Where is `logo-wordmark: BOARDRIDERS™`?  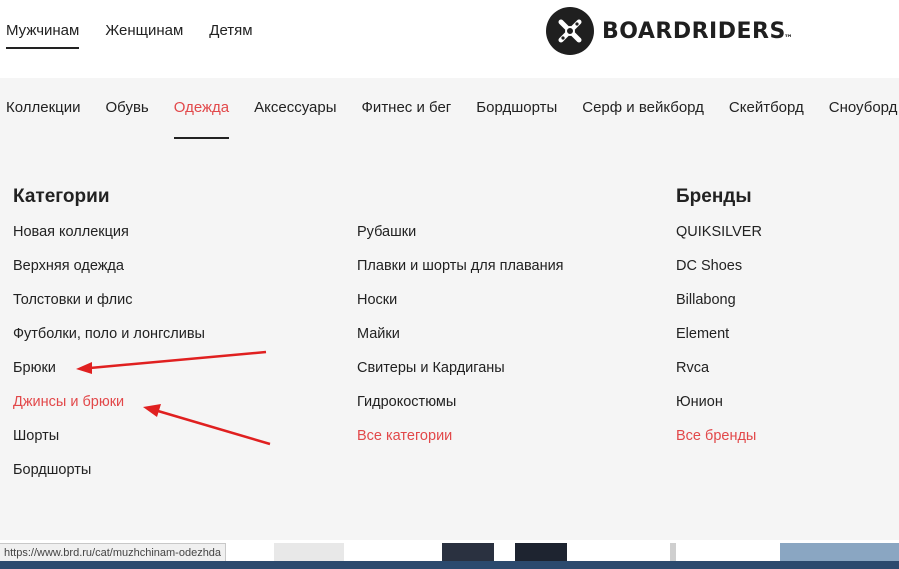
logo-wordmark: BOARDRIDERS™ is located at coordinates (698, 31).